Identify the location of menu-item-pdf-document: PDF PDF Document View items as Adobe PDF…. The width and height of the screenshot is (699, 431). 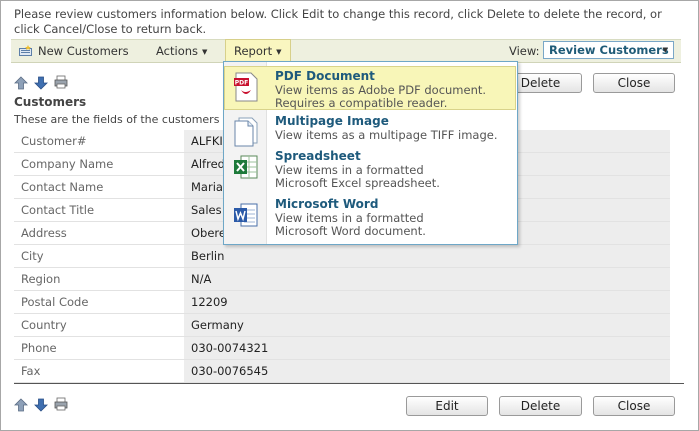
(370, 88).